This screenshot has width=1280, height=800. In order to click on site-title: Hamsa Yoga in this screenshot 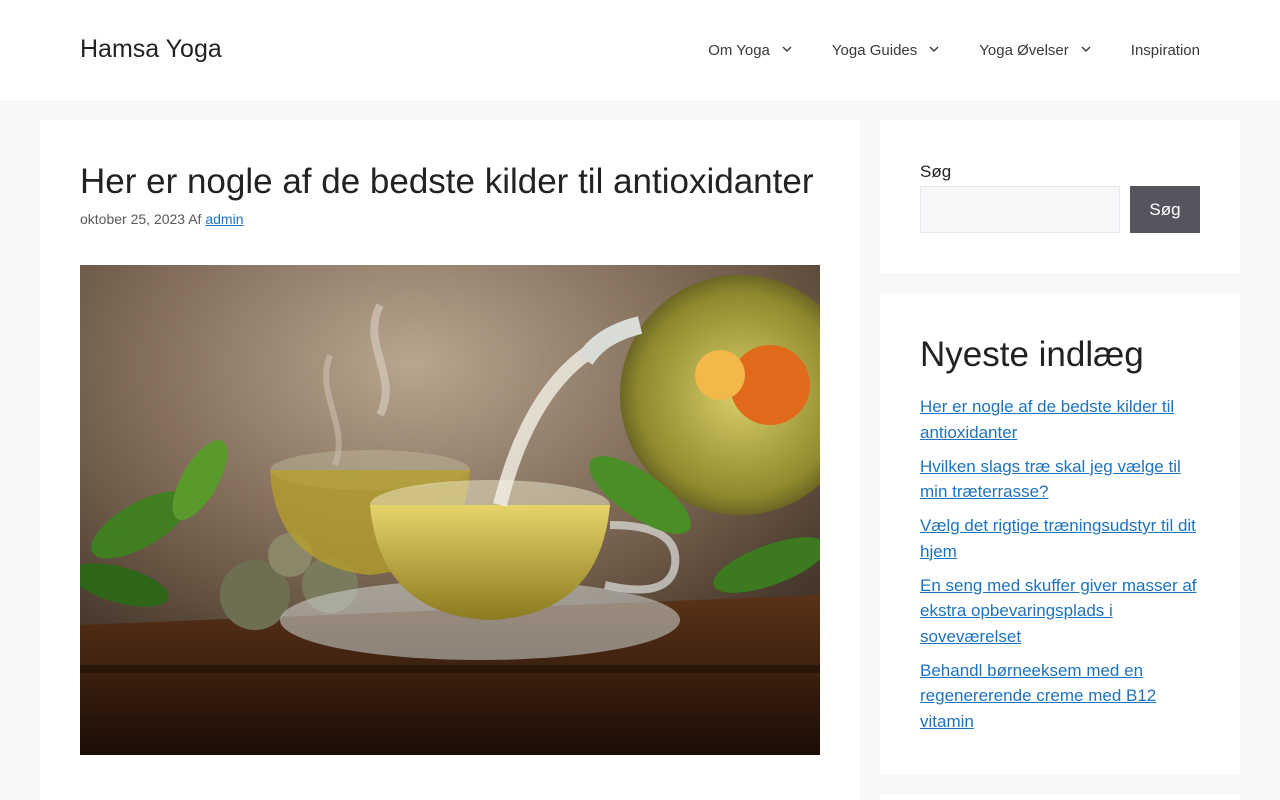, I will do `click(151, 49)`.